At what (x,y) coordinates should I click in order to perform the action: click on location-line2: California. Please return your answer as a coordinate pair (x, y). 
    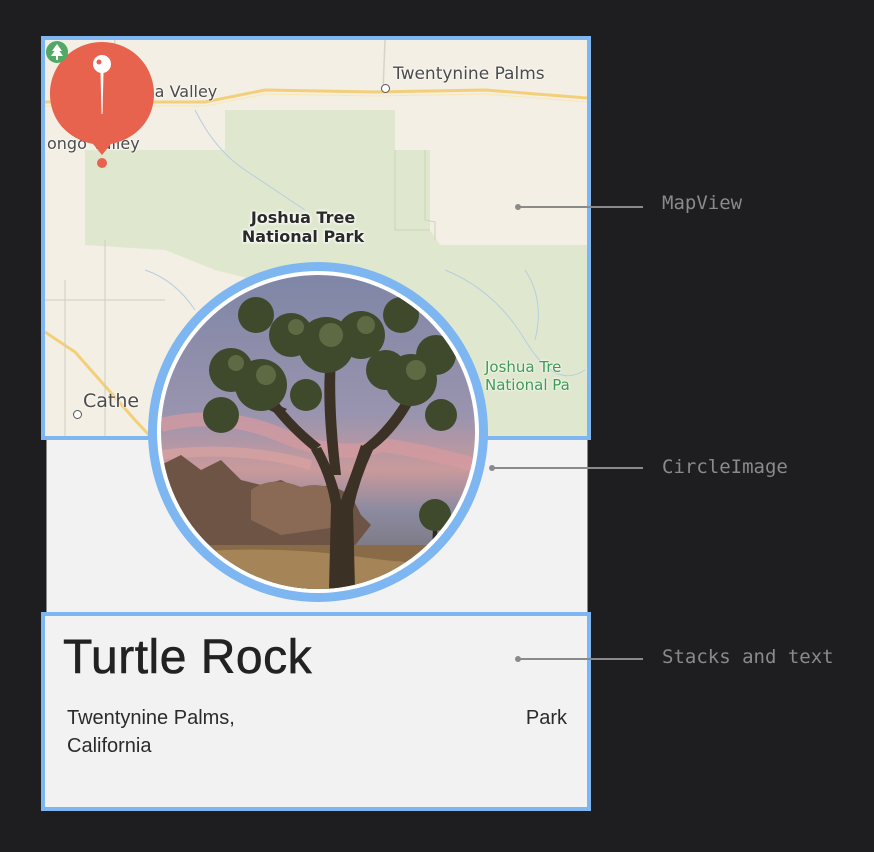
    Looking at the image, I should click on (109, 746).